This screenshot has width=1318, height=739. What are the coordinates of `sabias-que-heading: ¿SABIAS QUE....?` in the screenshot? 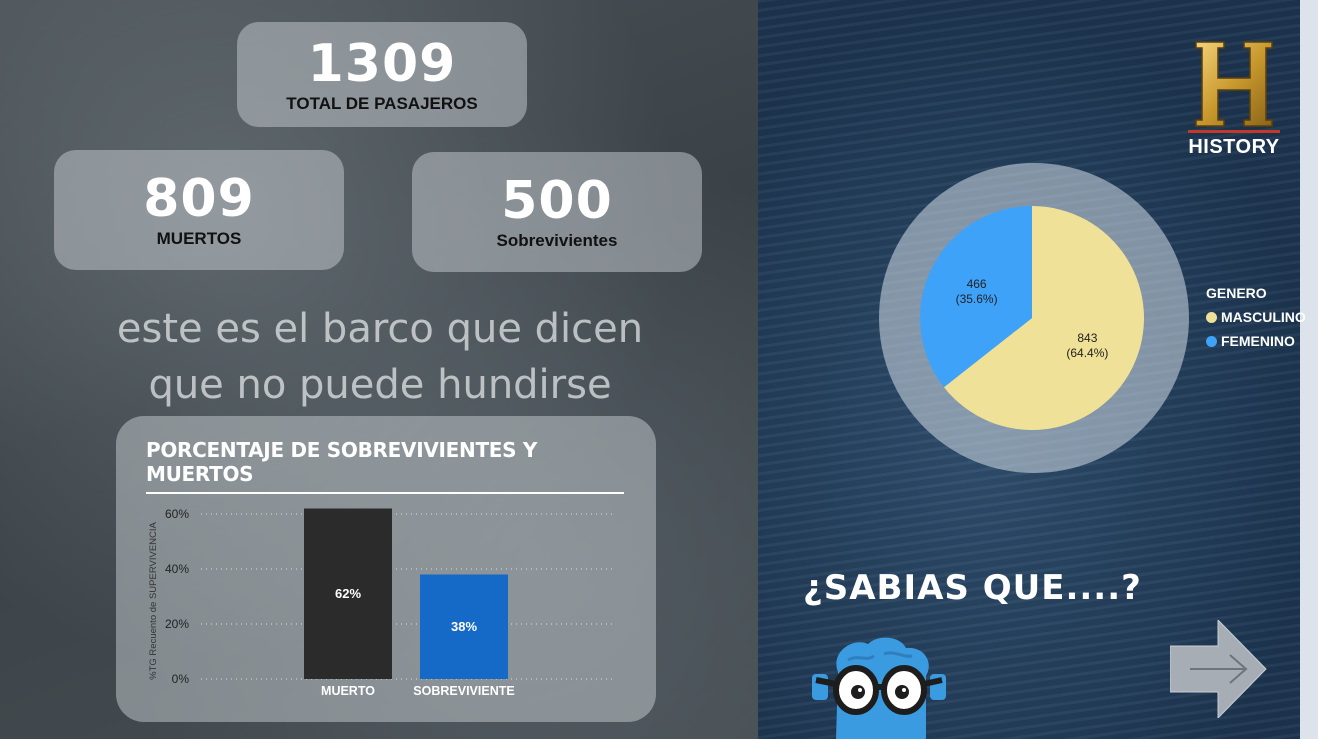 It's located at (972, 588).